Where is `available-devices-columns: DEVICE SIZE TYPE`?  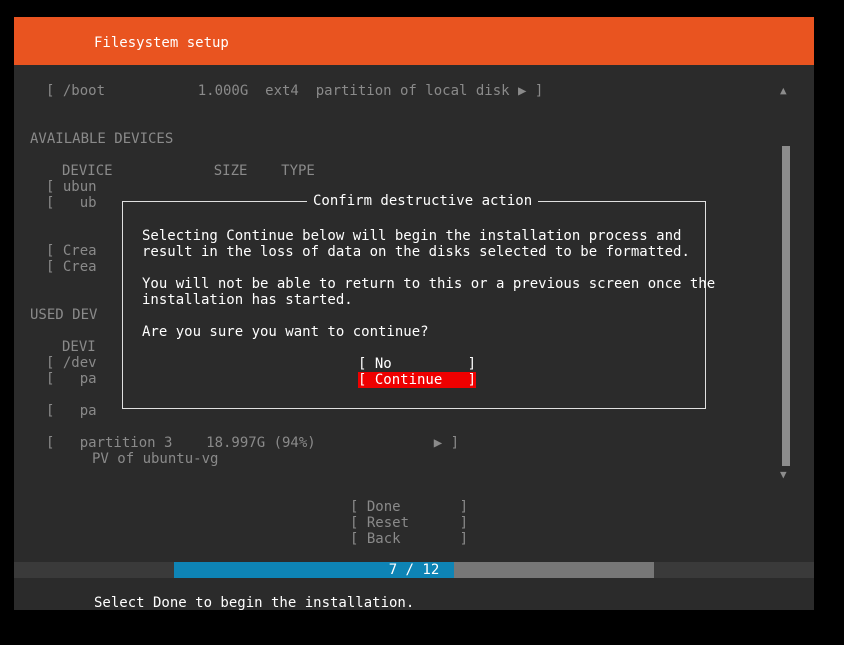 available-devices-columns: DEVICE SIZE TYPE is located at coordinates (188, 171).